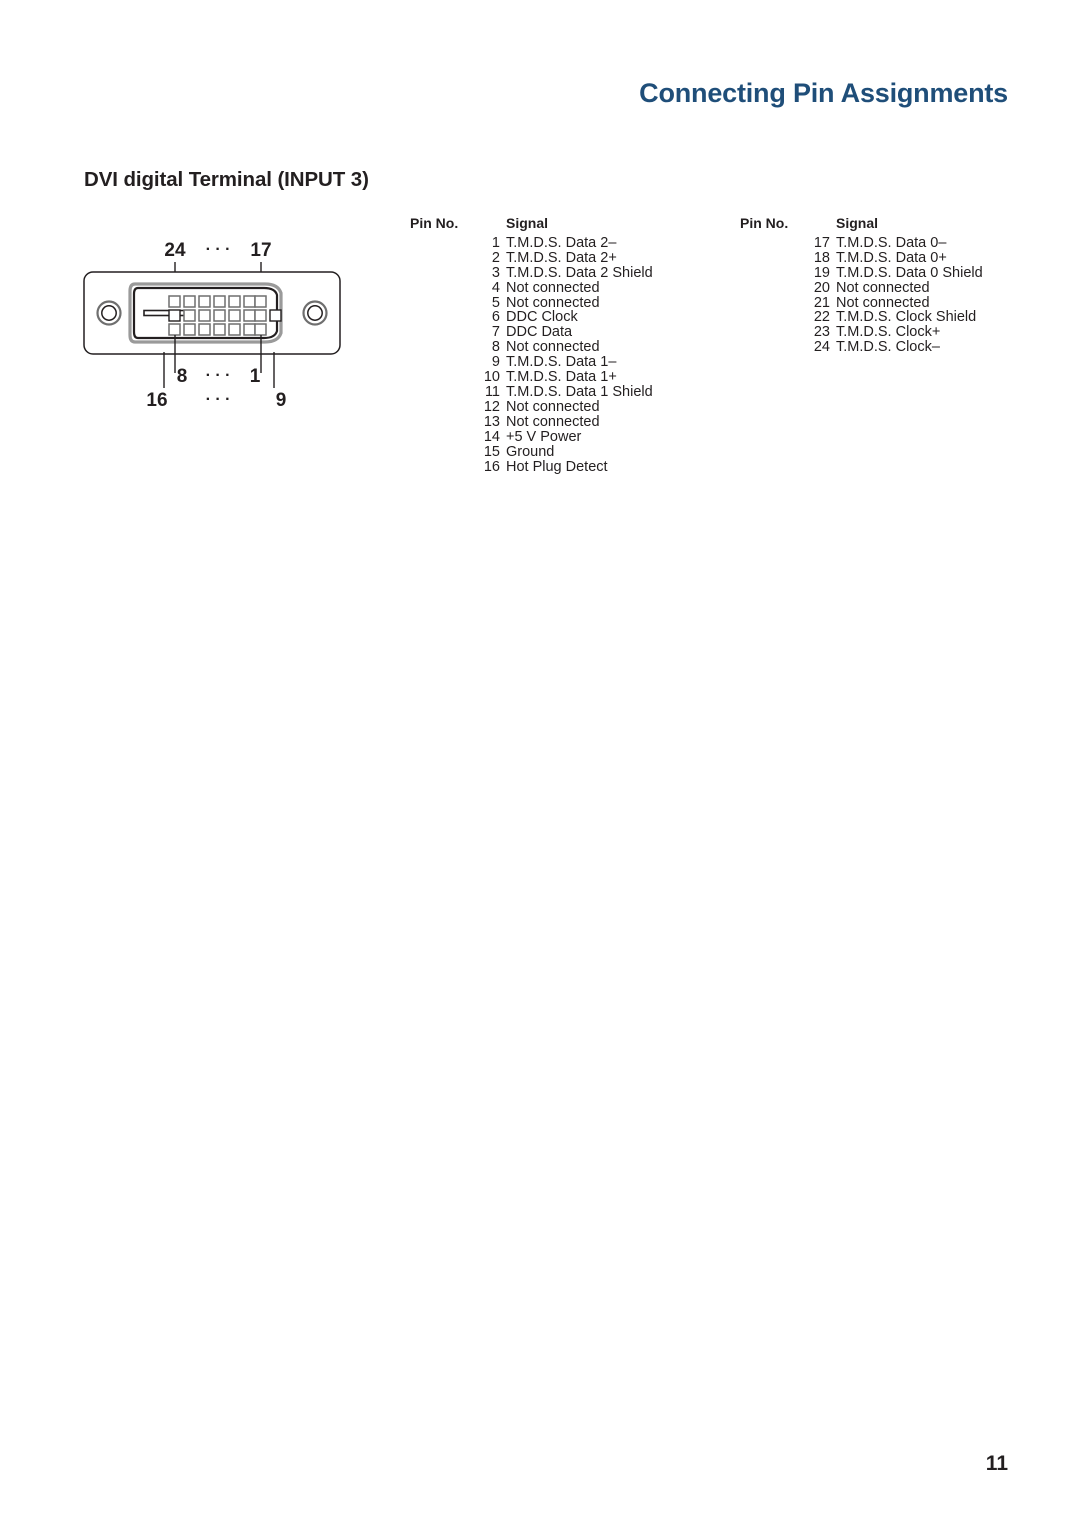 The width and height of the screenshot is (1080, 1528). What do you see at coordinates (226, 179) in the screenshot?
I see `section-heading: DVI digital Terminal (INPUT 3)` at bounding box center [226, 179].